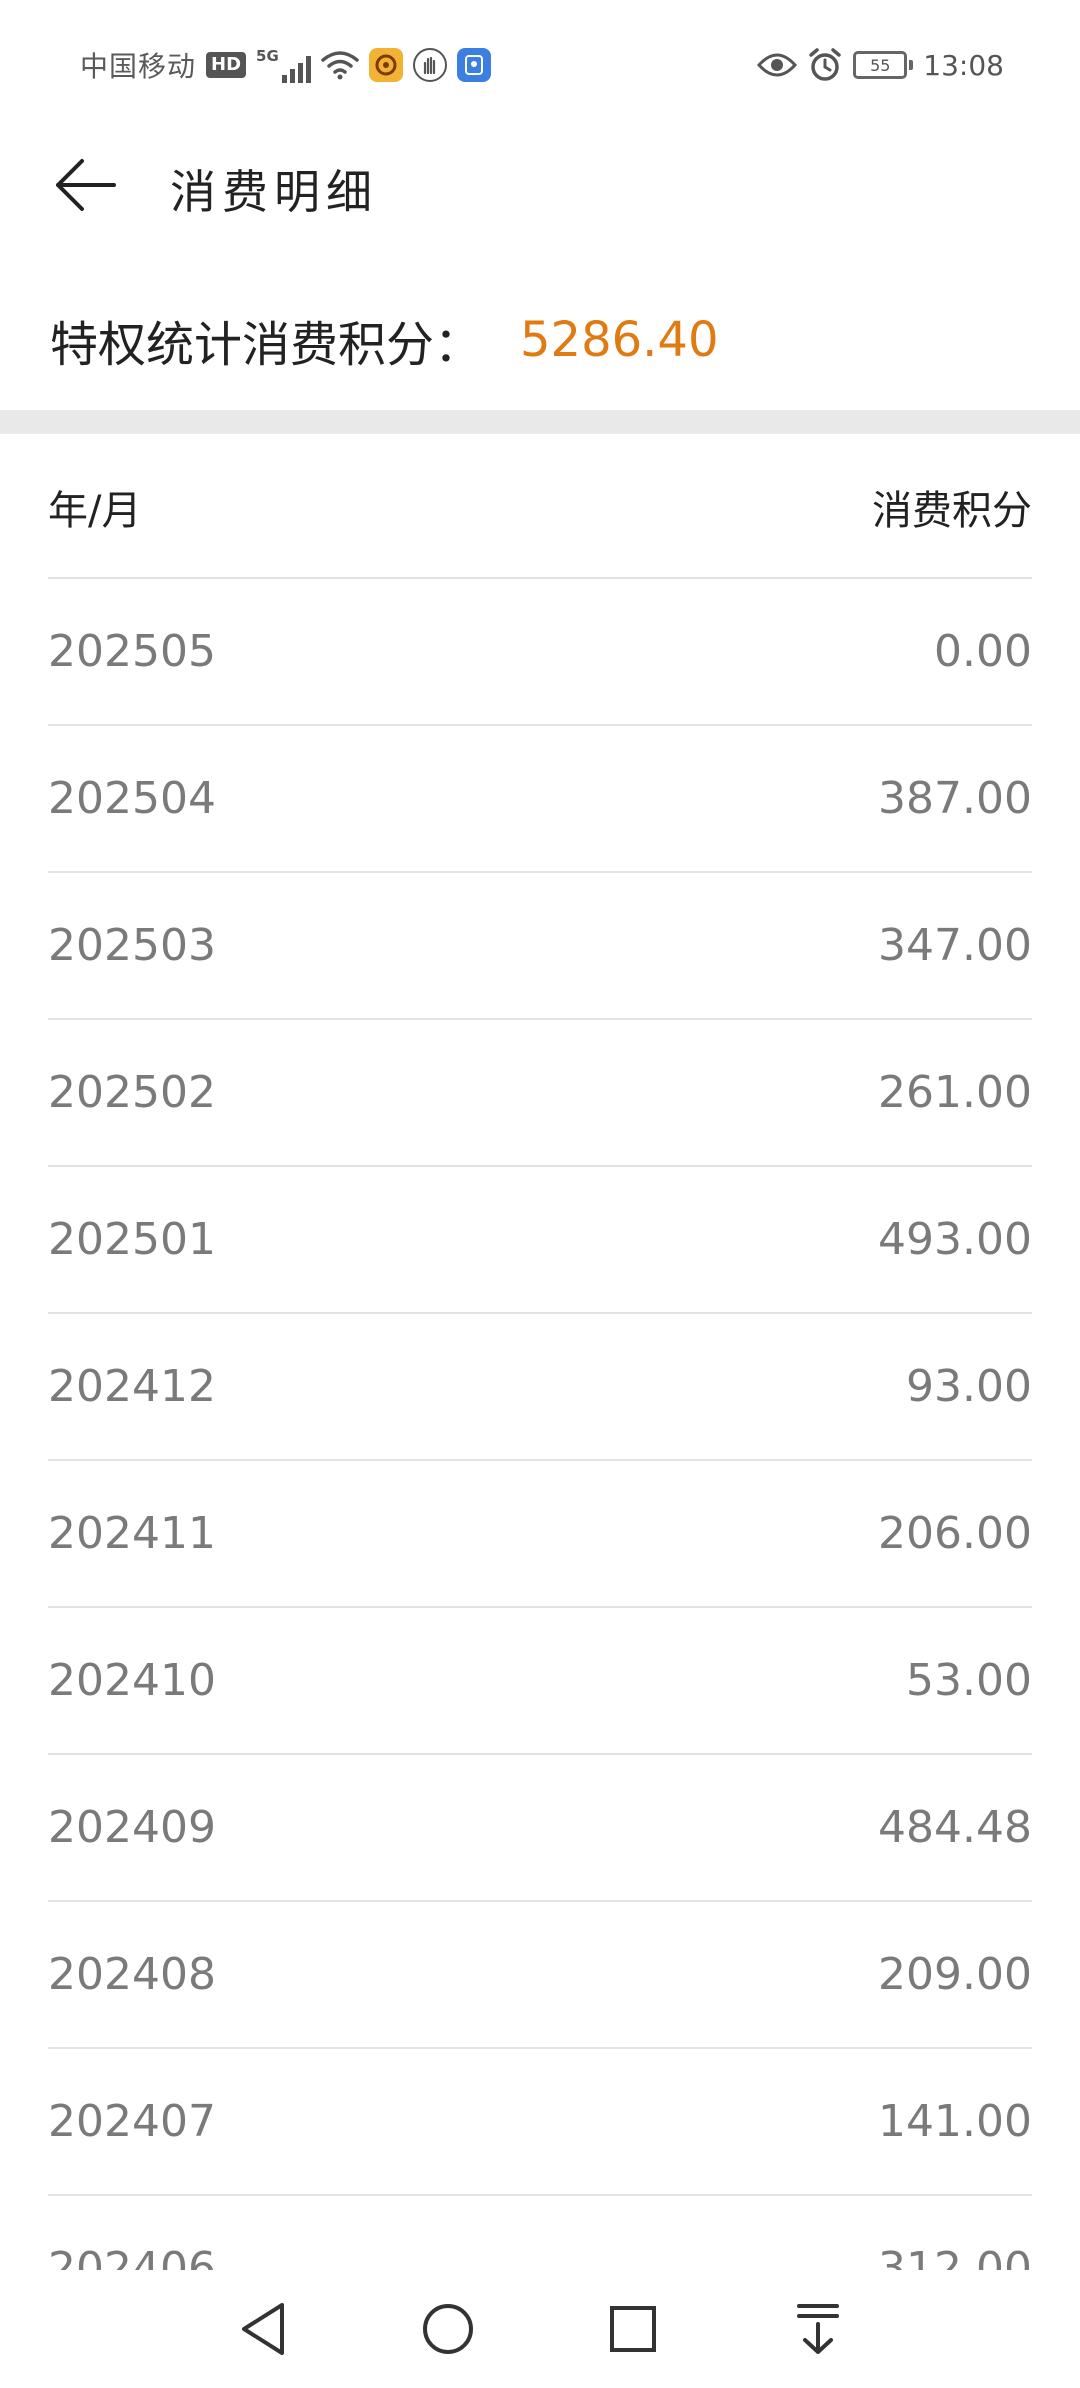 The width and height of the screenshot is (1080, 2388). What do you see at coordinates (385, 65) in the screenshot?
I see `app-notification-icon` at bounding box center [385, 65].